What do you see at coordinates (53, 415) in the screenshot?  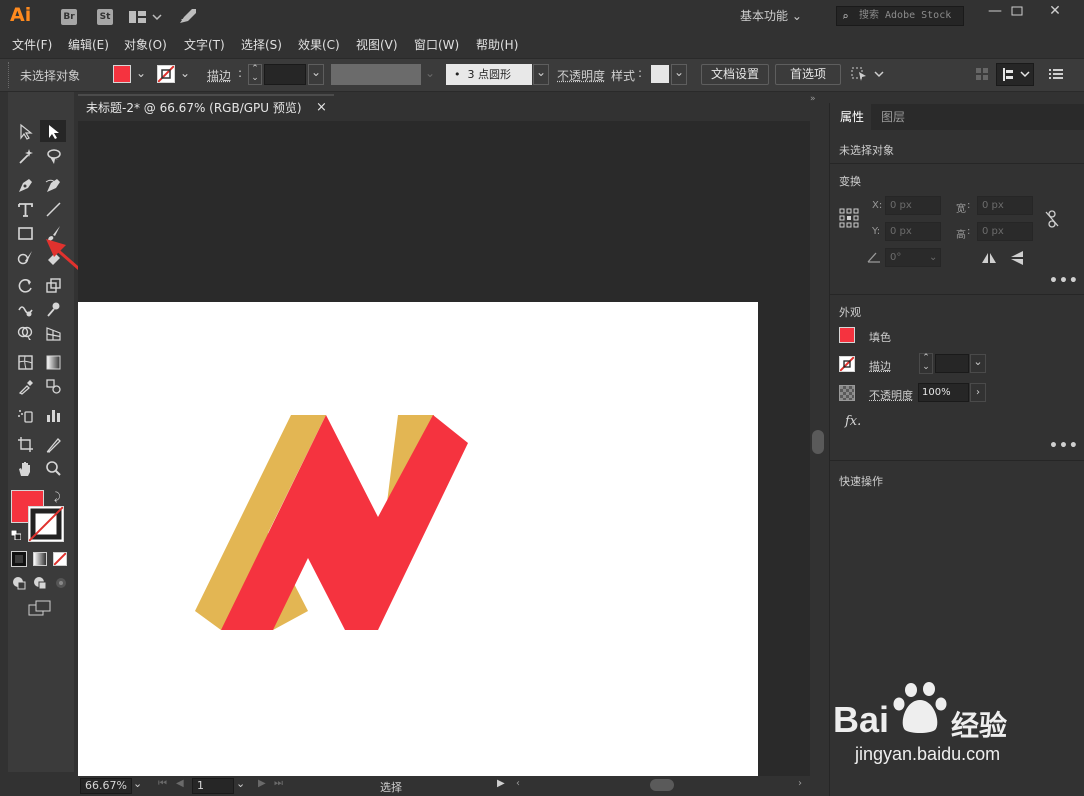 I see `column-graph-tool-icon` at bounding box center [53, 415].